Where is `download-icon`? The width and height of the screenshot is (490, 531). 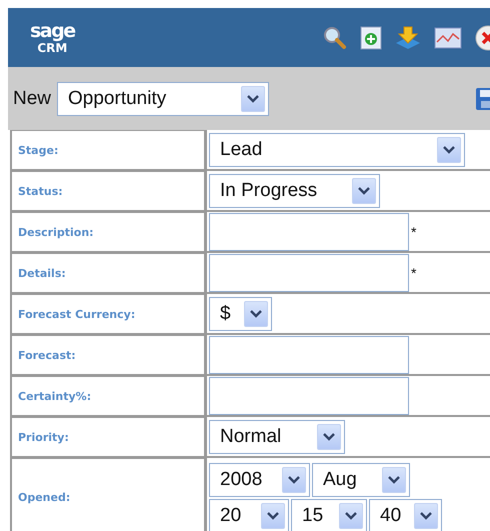 download-icon is located at coordinates (408, 37).